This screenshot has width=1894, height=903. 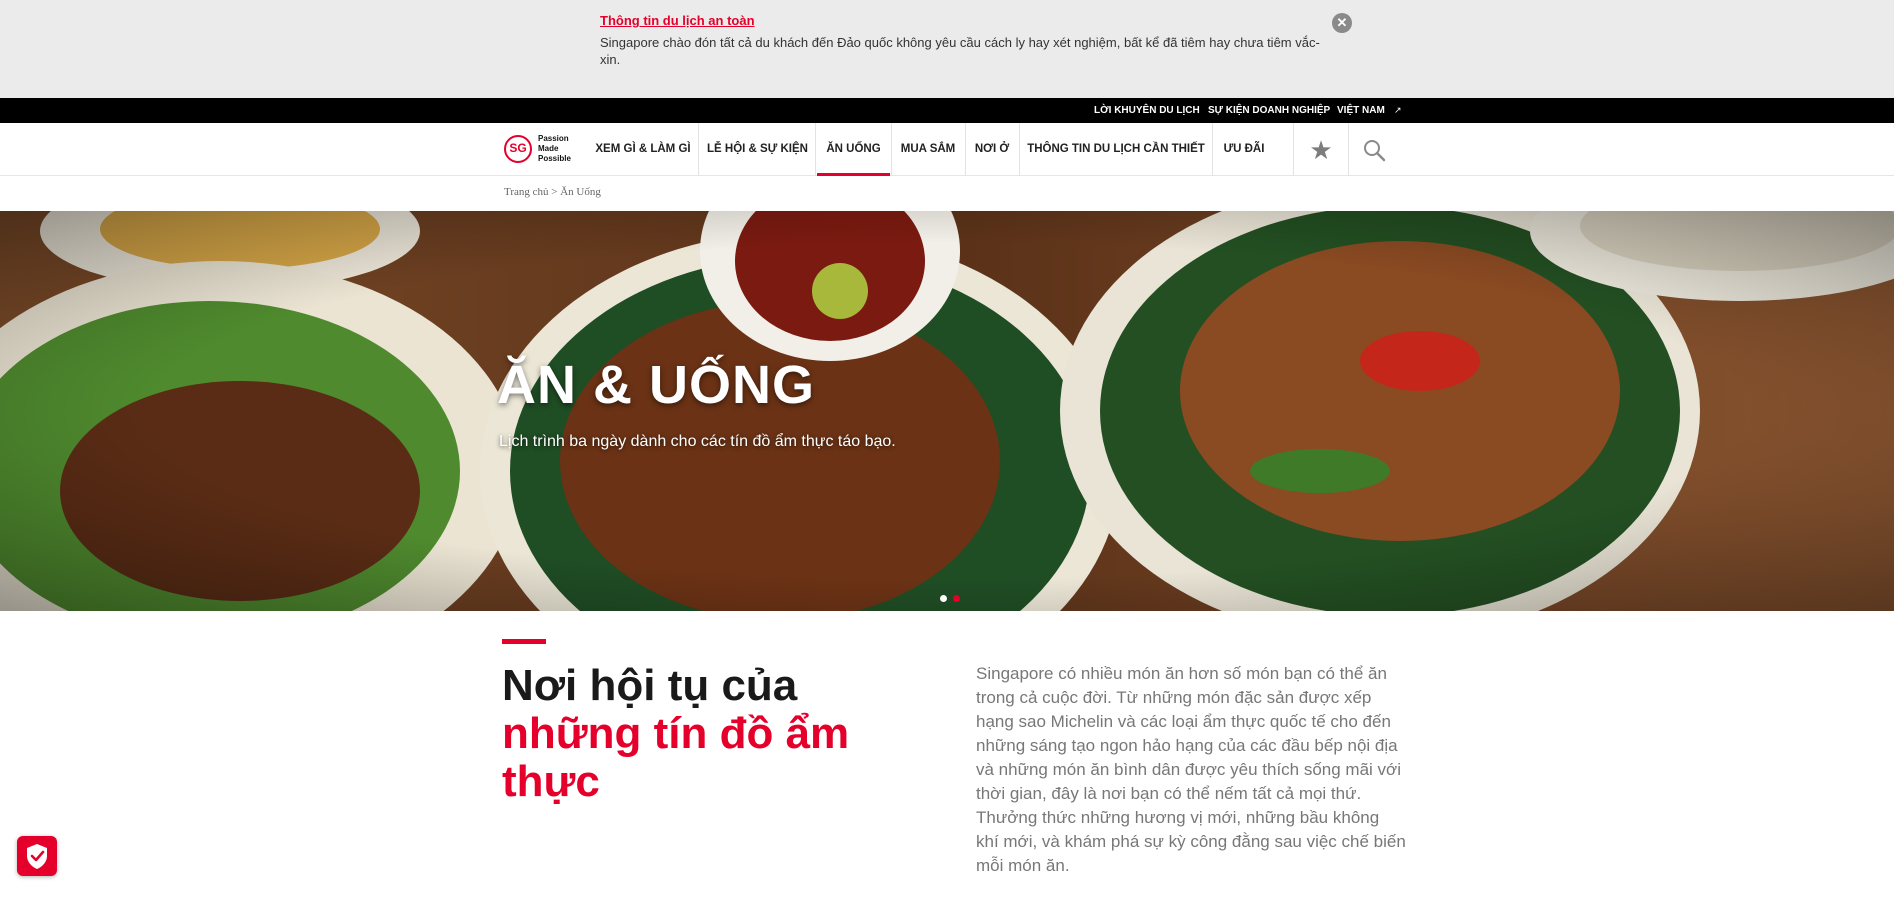 What do you see at coordinates (554, 148) in the screenshot?
I see `logo-tagline: Passion Made Possible` at bounding box center [554, 148].